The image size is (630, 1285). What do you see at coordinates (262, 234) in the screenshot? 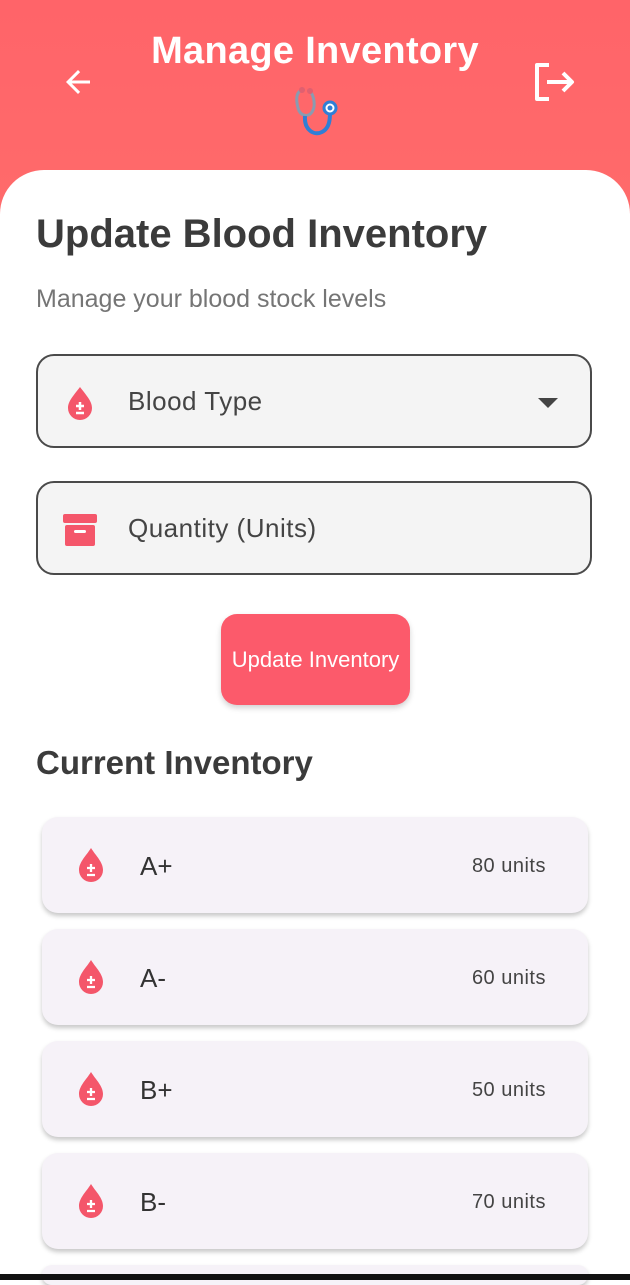
I see `form-heading: Update Blood Inventory` at bounding box center [262, 234].